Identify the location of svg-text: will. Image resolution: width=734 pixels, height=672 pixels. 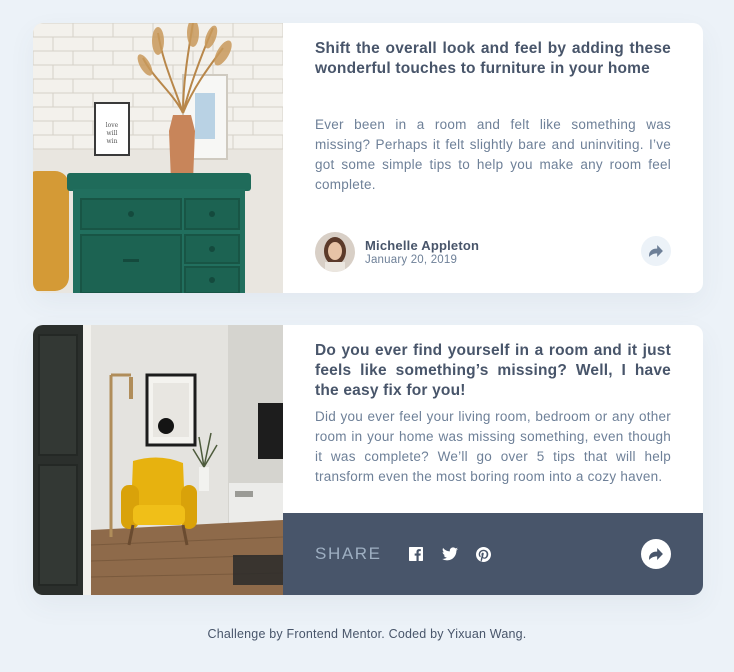
(112, 133).